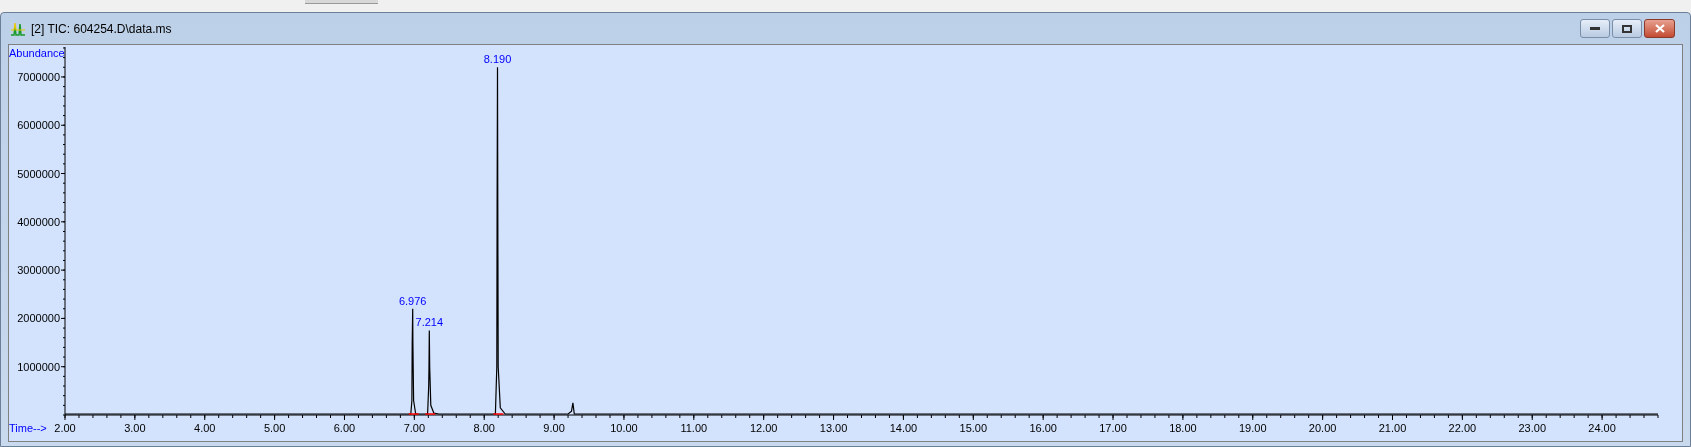 The image size is (1691, 447). Describe the element at coordinates (763, 428) in the screenshot. I see `axis-tick-label: 12.00` at that location.